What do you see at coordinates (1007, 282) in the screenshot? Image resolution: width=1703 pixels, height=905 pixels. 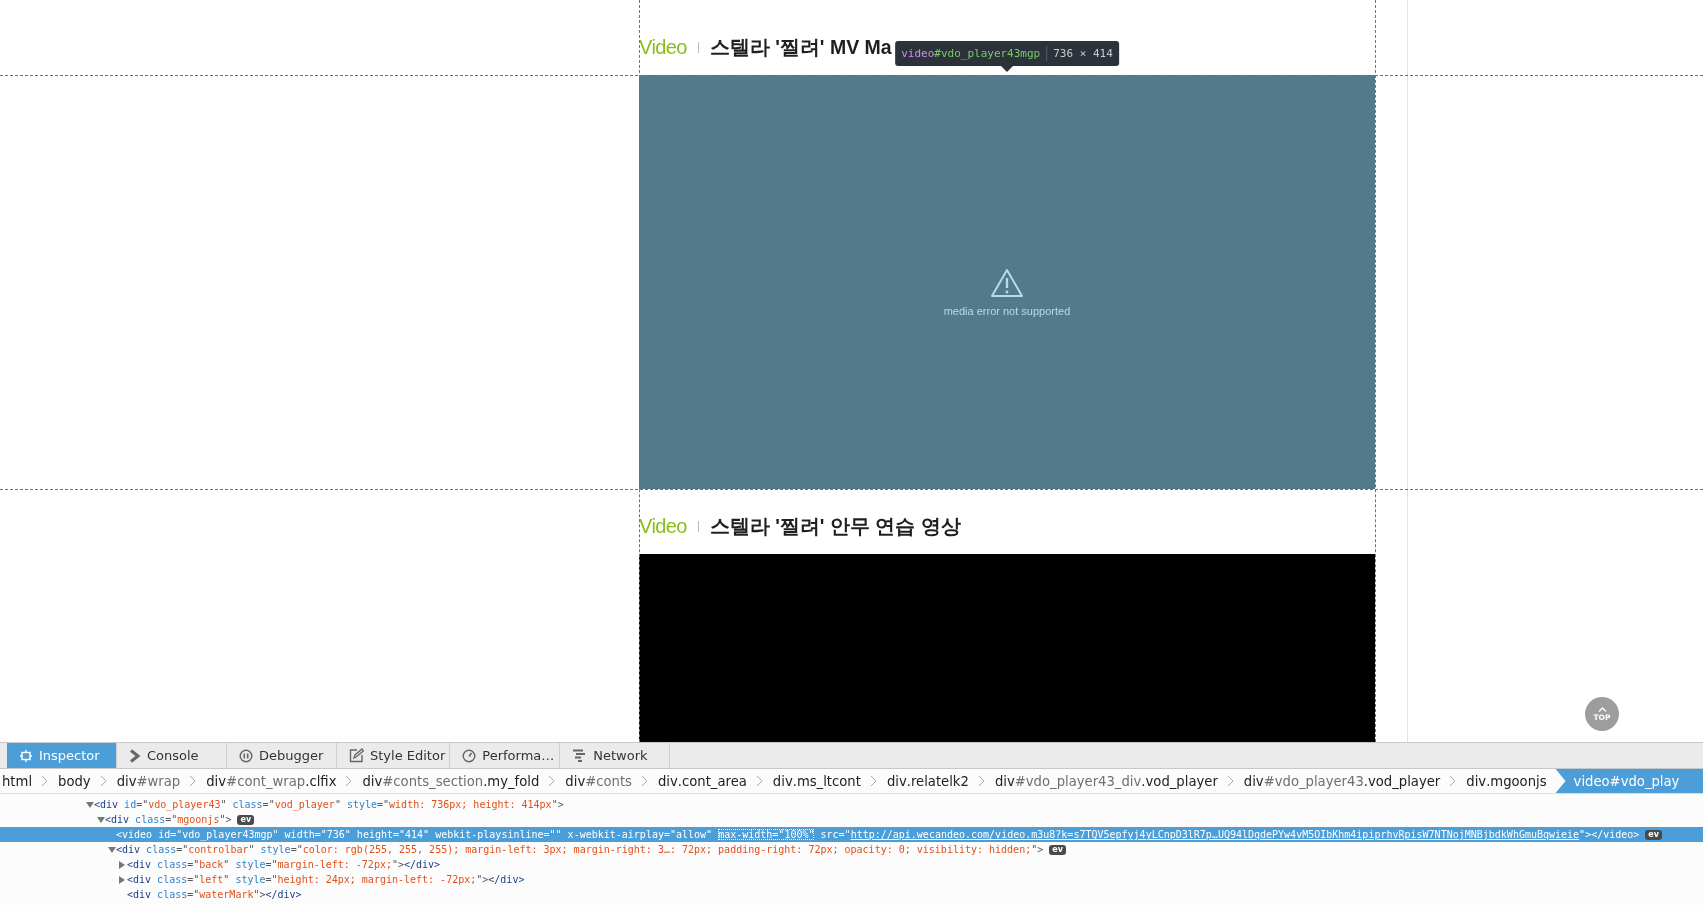 I see `warning-icon` at bounding box center [1007, 282].